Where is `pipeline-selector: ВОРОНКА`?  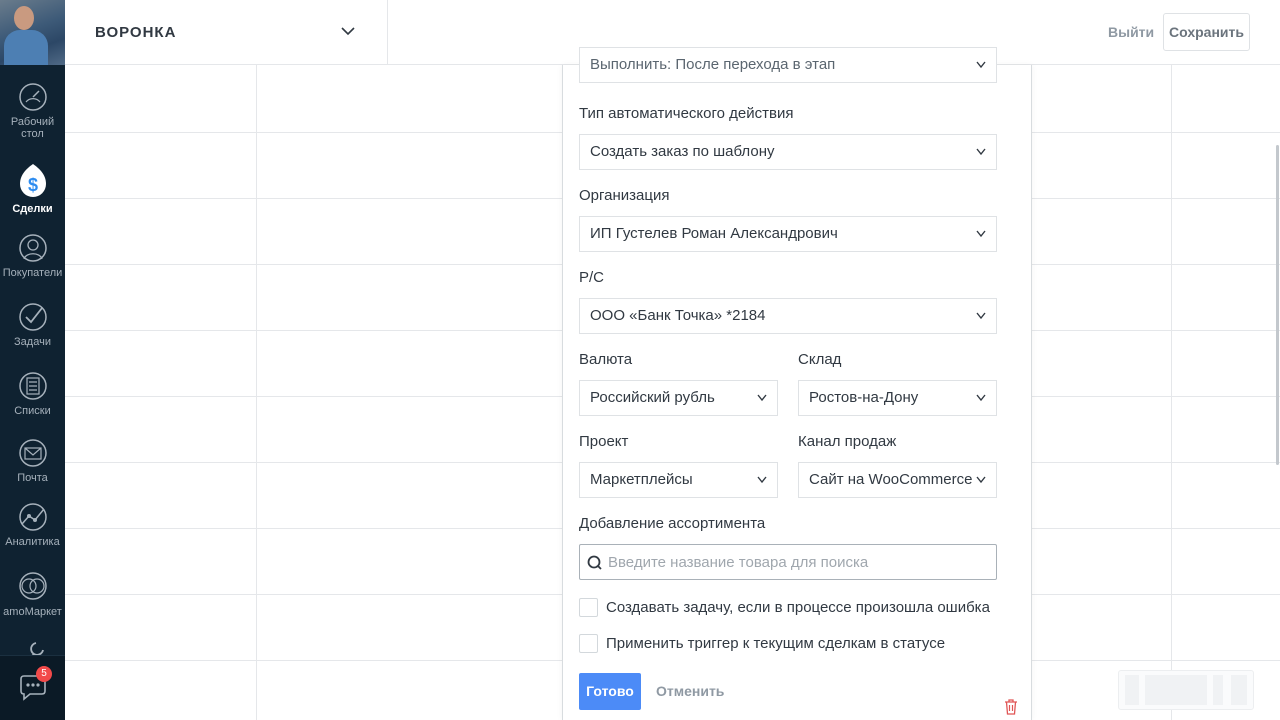 pipeline-selector: ВОРОНКА is located at coordinates (226, 32).